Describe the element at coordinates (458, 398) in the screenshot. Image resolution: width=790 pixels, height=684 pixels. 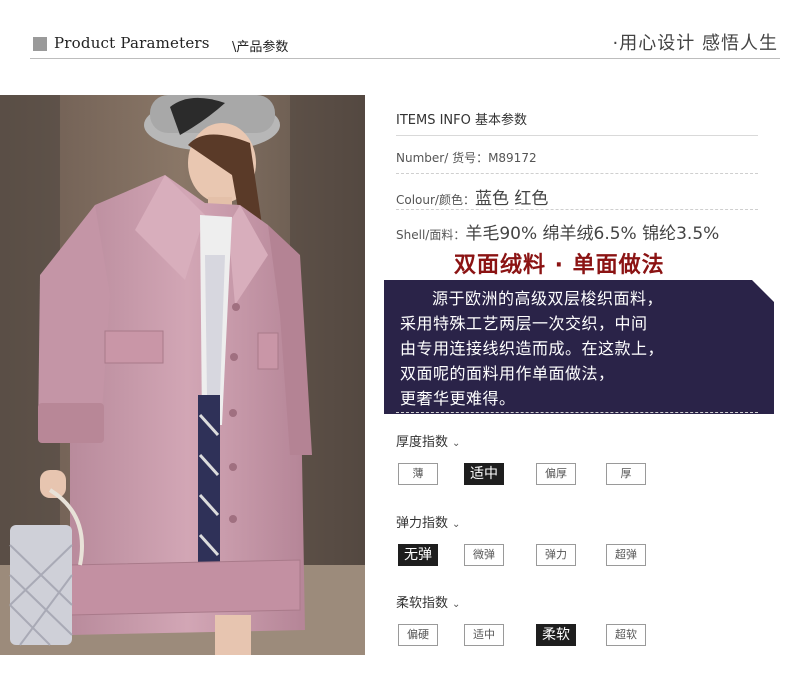
I see `feature-line: 更奢华更难得。` at that location.